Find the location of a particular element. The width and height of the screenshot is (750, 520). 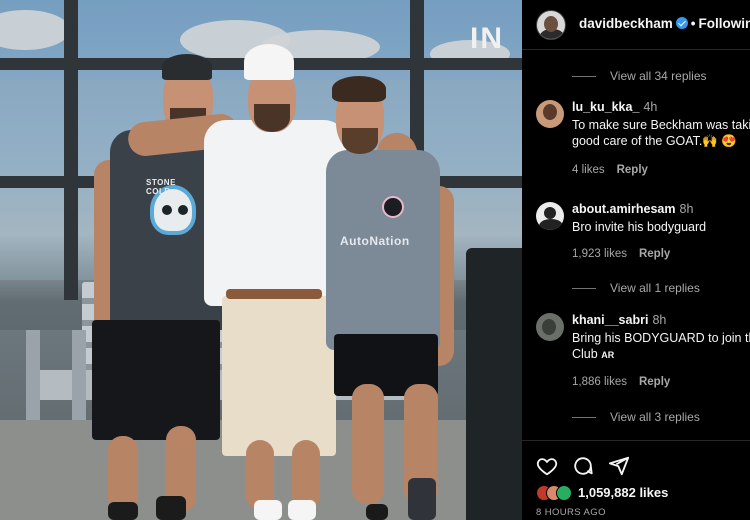

author-avatar is located at coordinates (551, 25).